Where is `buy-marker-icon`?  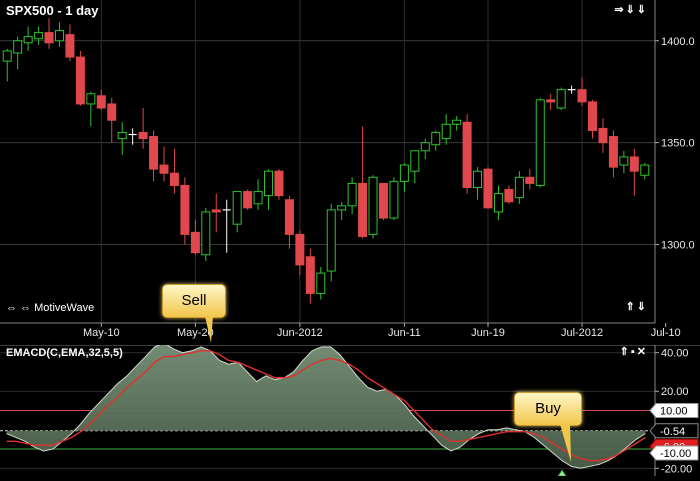 buy-marker-icon is located at coordinates (562, 473).